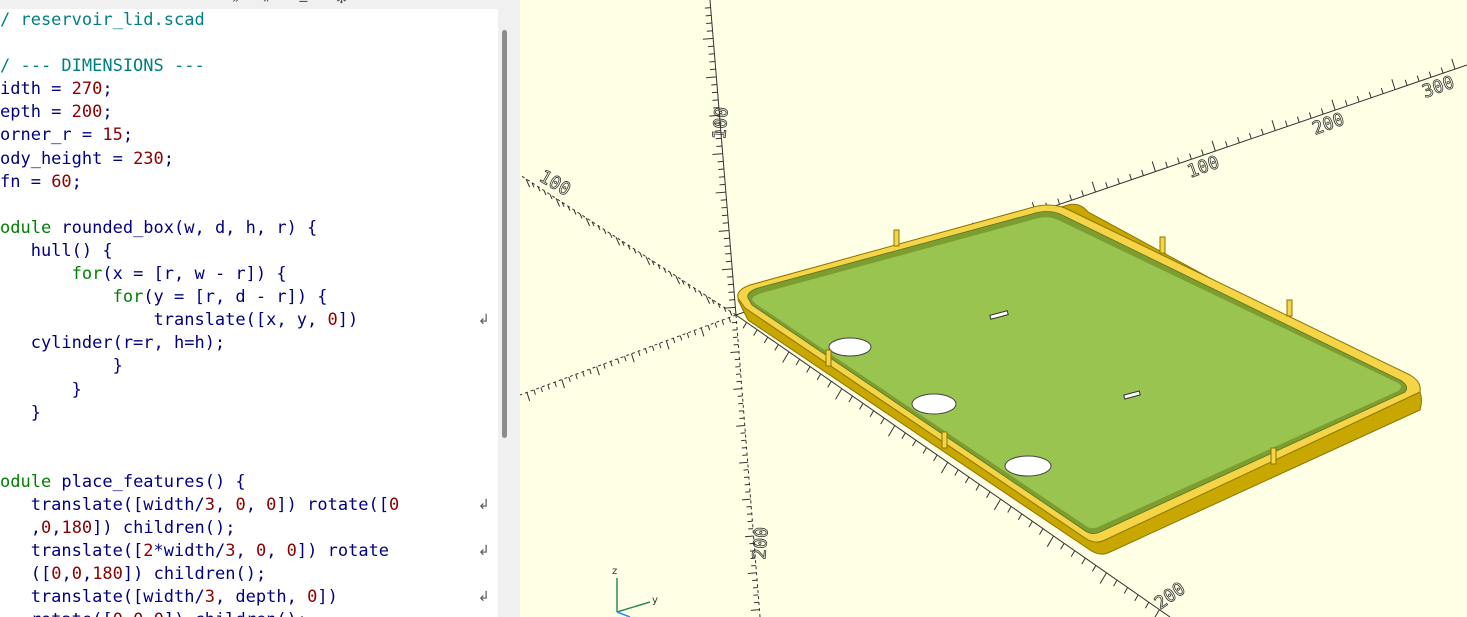 This screenshot has width=1467, height=617. What do you see at coordinates (235, 297) in the screenshot?
I see `code-token: (y = [r, d - r]) {` at bounding box center [235, 297].